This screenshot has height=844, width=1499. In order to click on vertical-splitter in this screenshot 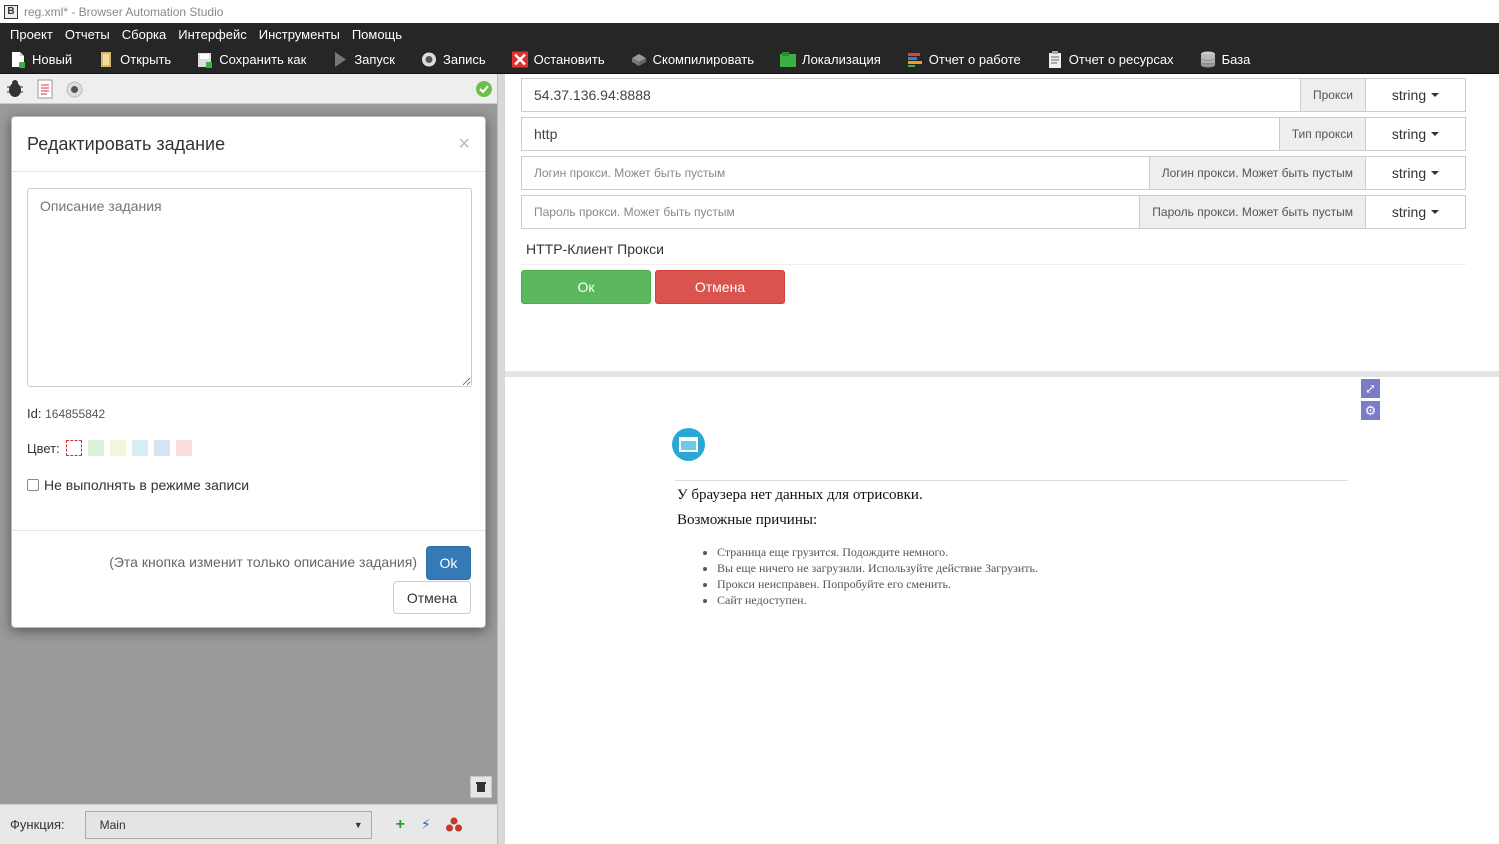, I will do `click(501, 459)`.